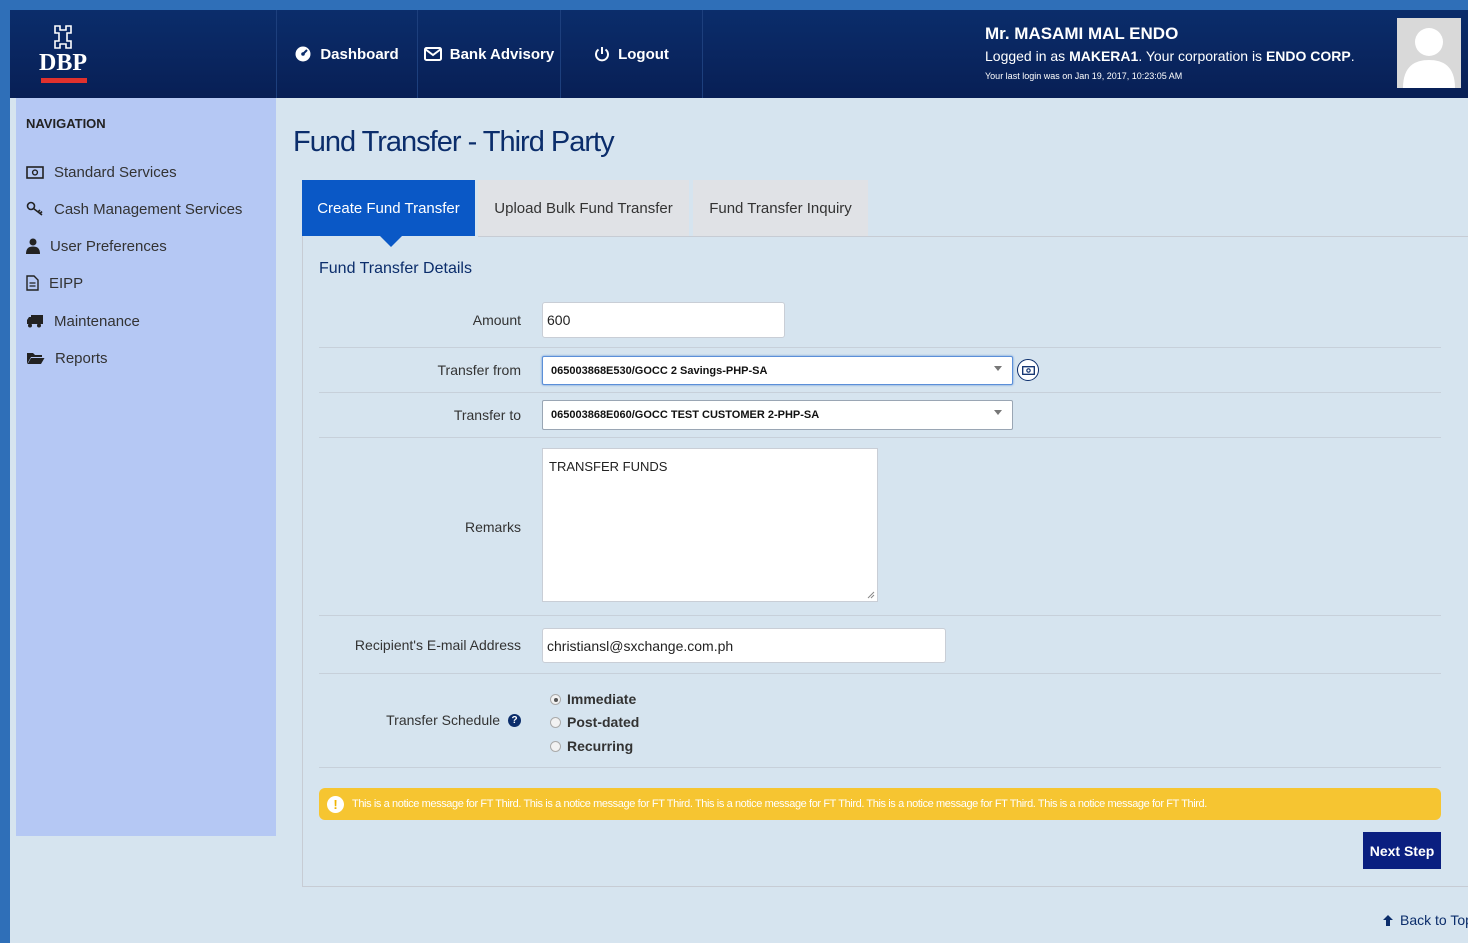 This screenshot has width=1468, height=943. I want to click on sidebar-item-eipp: EIPP, so click(54, 283).